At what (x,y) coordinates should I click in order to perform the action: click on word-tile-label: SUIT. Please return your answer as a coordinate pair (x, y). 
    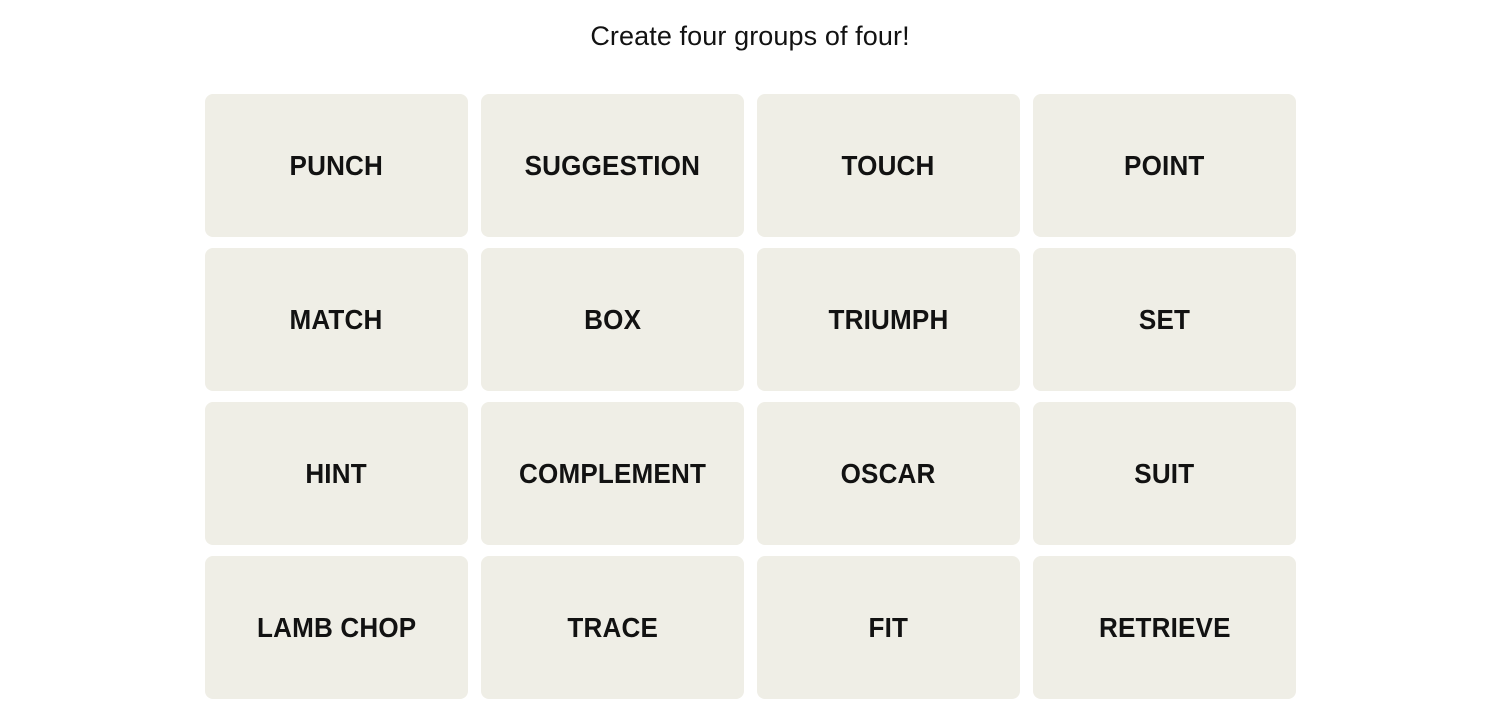
    Looking at the image, I should click on (1164, 473).